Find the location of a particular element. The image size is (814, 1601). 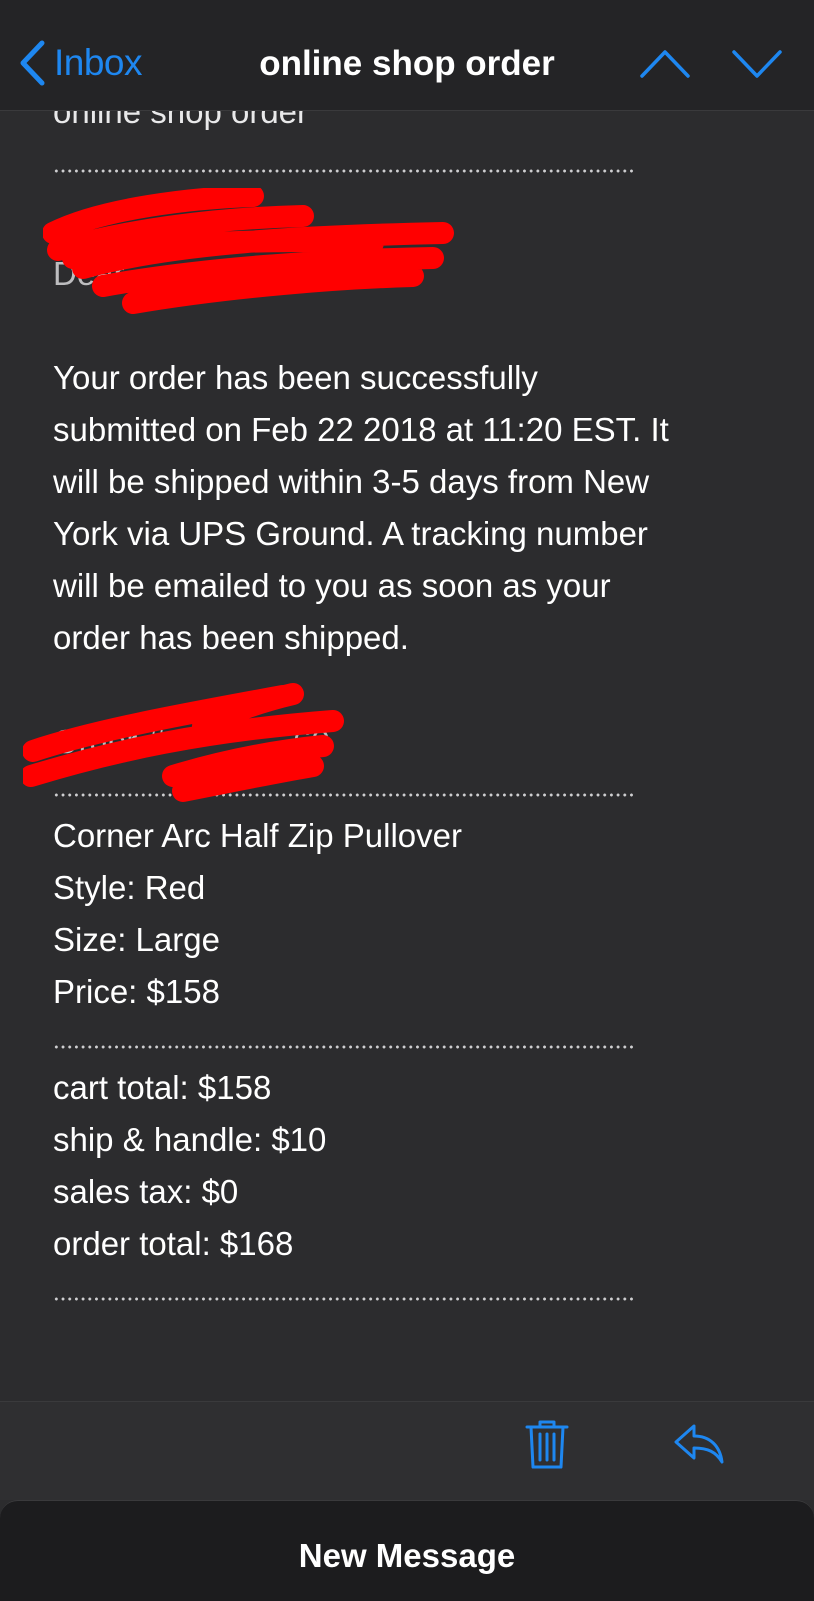

order-total: order total: $168 is located at coordinates (173, 1243).